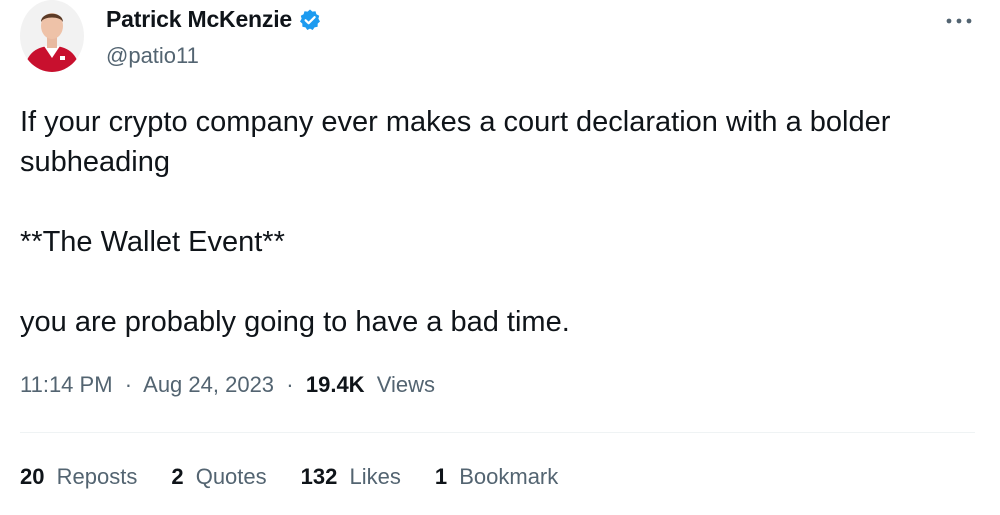  What do you see at coordinates (497, 432) in the screenshot?
I see `divider` at bounding box center [497, 432].